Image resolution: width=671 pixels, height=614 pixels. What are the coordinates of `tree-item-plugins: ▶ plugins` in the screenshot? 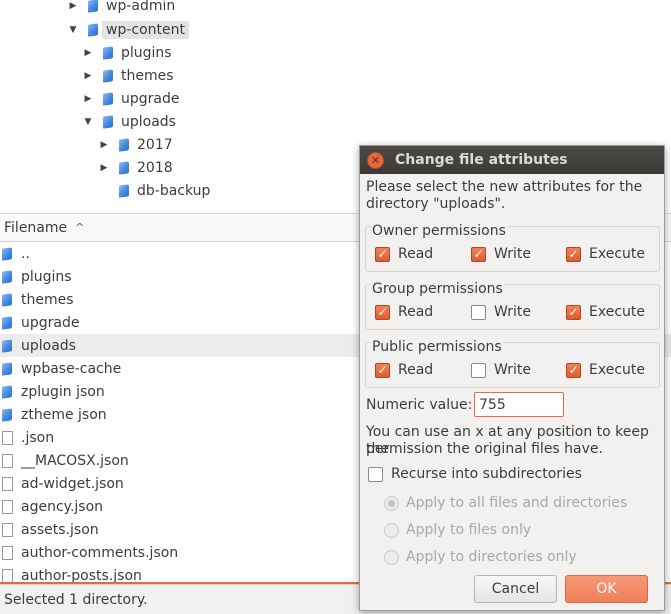 It's located at (127, 53).